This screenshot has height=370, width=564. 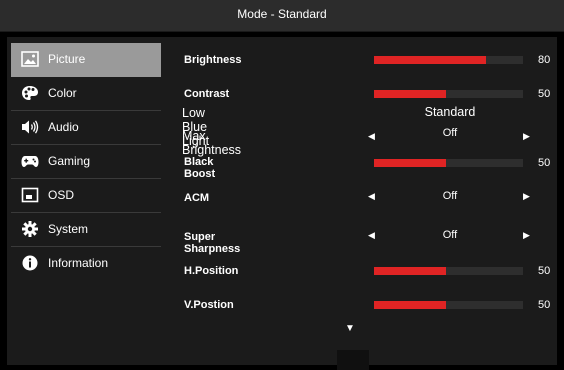 What do you see at coordinates (62, 93) in the screenshot?
I see `sidebar-item-label: Color` at bounding box center [62, 93].